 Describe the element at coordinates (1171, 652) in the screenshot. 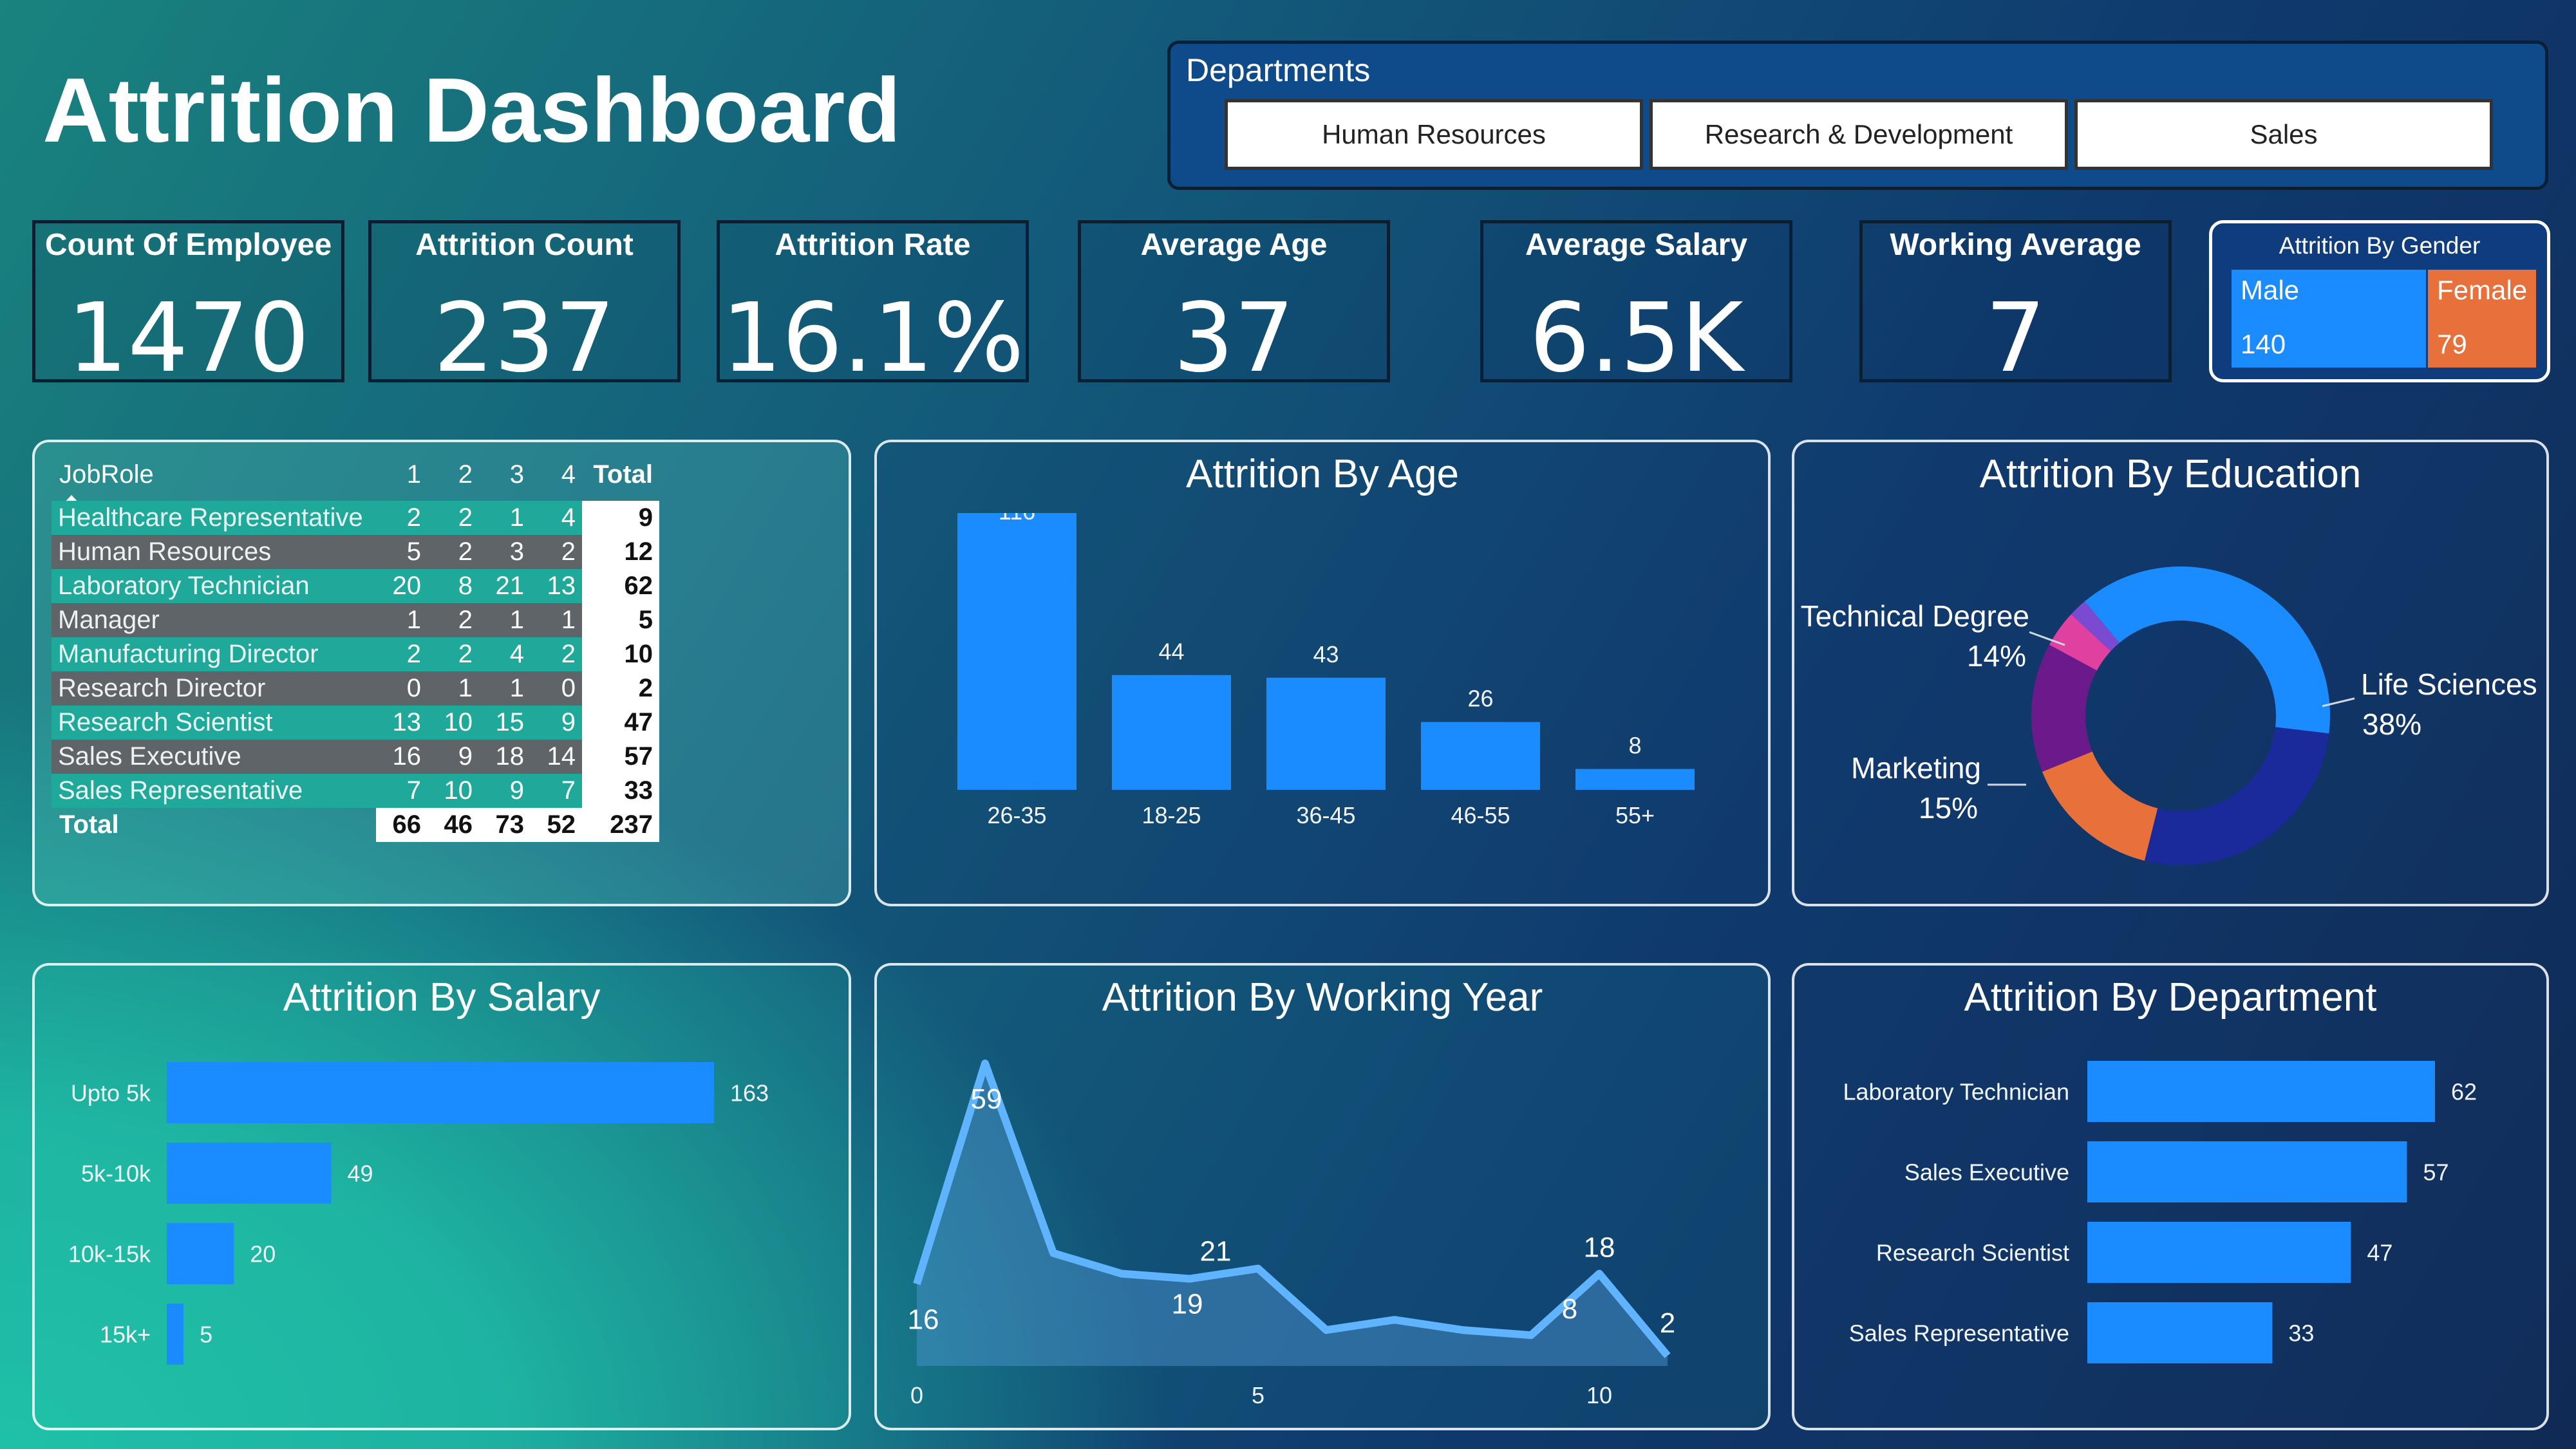

I see `data-label: 44` at that location.